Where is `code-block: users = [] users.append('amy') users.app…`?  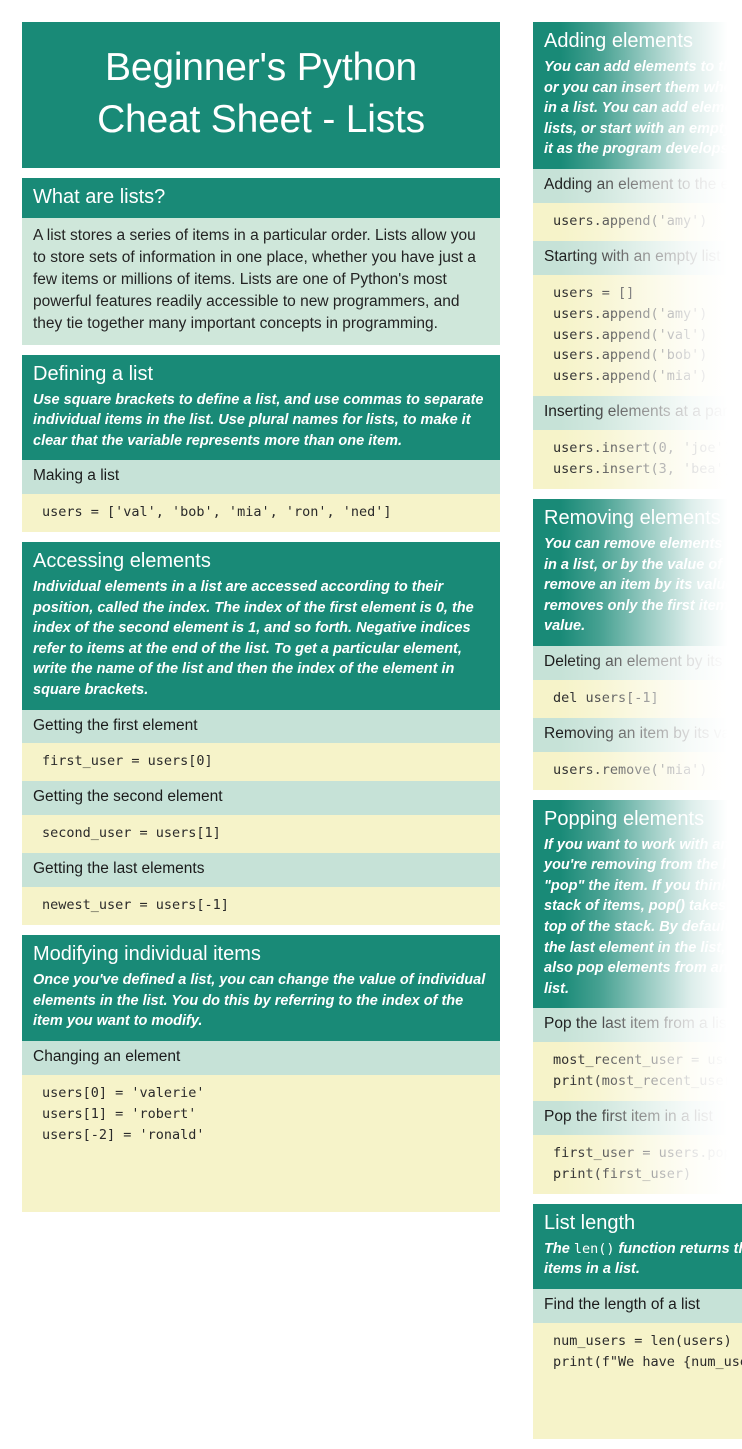 code-block: users = [] users.append('amy') users.app… is located at coordinates (637, 335).